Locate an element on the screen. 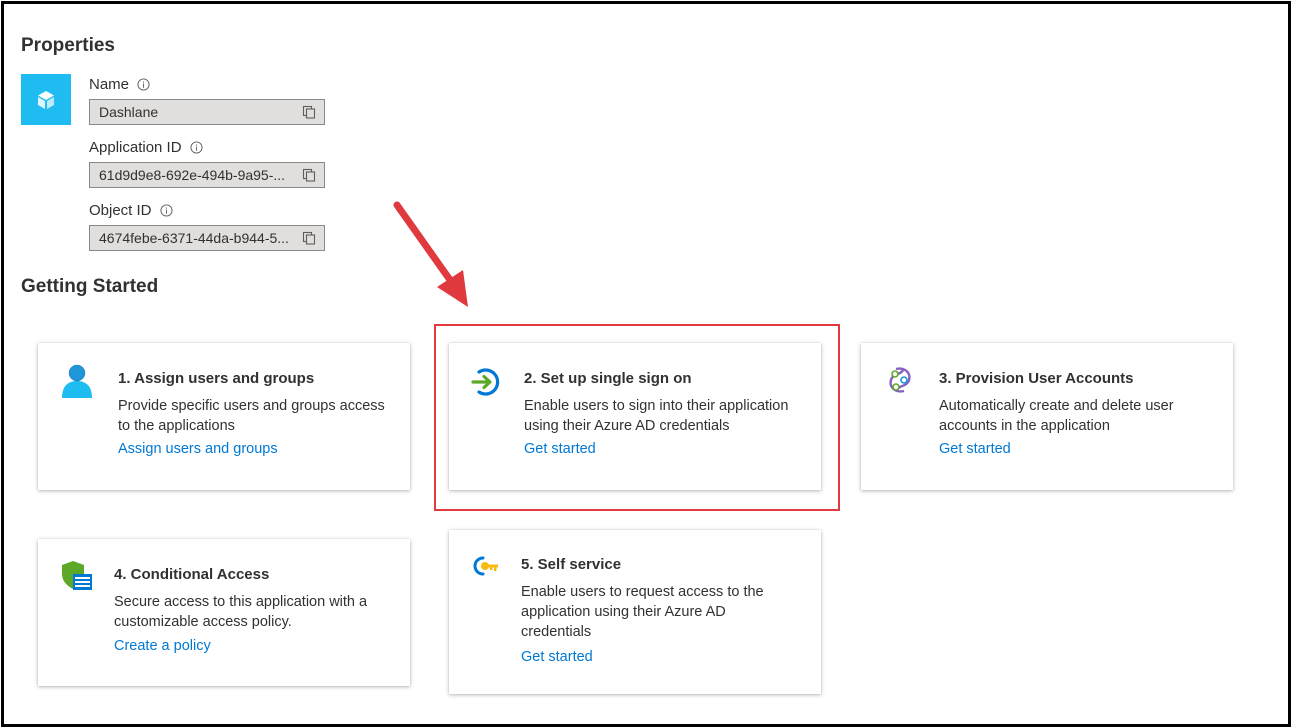  create-policy-link: Create a policy is located at coordinates (162, 646).